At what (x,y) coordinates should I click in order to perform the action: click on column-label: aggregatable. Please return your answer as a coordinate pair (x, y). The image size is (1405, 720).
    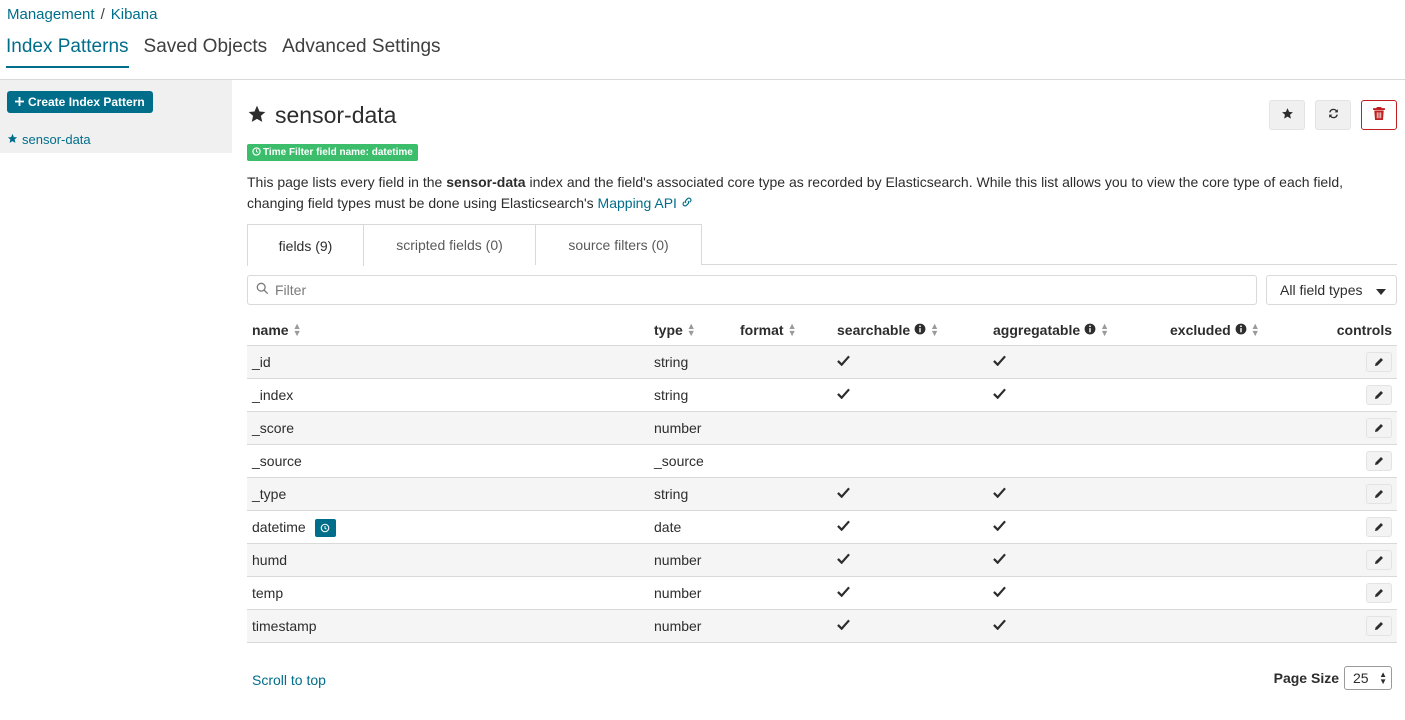
    Looking at the image, I should click on (1037, 330).